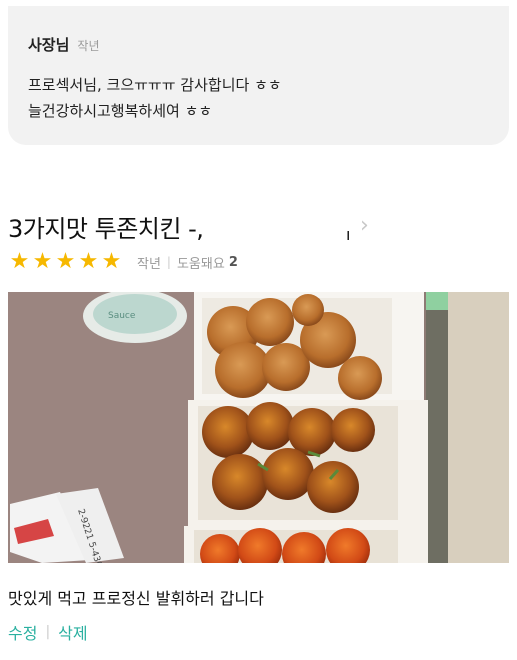 The height and width of the screenshot is (660, 517). What do you see at coordinates (120, 111) in the screenshot?
I see `reply-text-line-2: 늘건강하시고행복하세여 ㅎㅎ` at bounding box center [120, 111].